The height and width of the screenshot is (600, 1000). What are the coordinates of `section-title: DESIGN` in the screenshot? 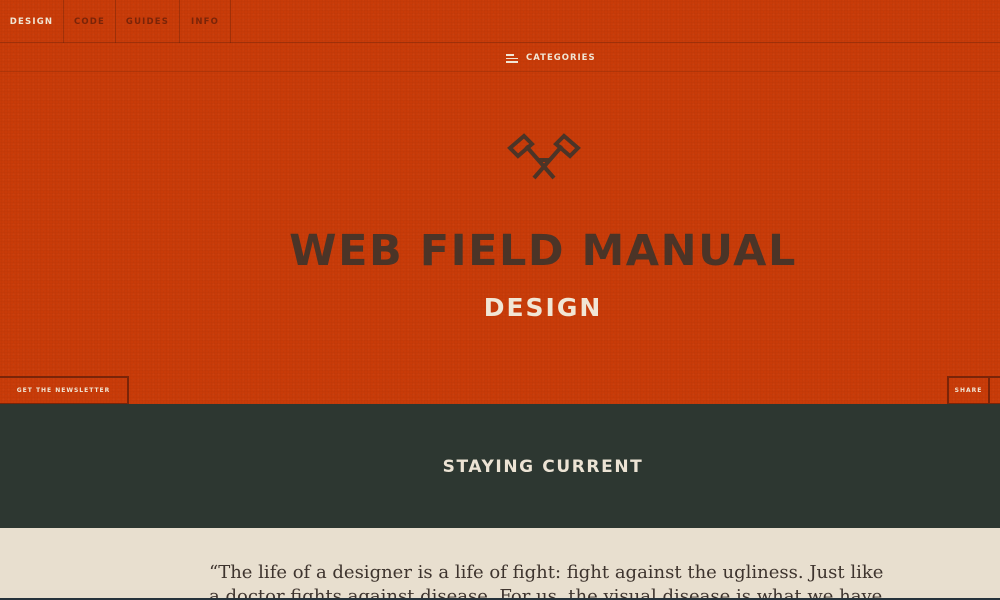 It's located at (543, 307).